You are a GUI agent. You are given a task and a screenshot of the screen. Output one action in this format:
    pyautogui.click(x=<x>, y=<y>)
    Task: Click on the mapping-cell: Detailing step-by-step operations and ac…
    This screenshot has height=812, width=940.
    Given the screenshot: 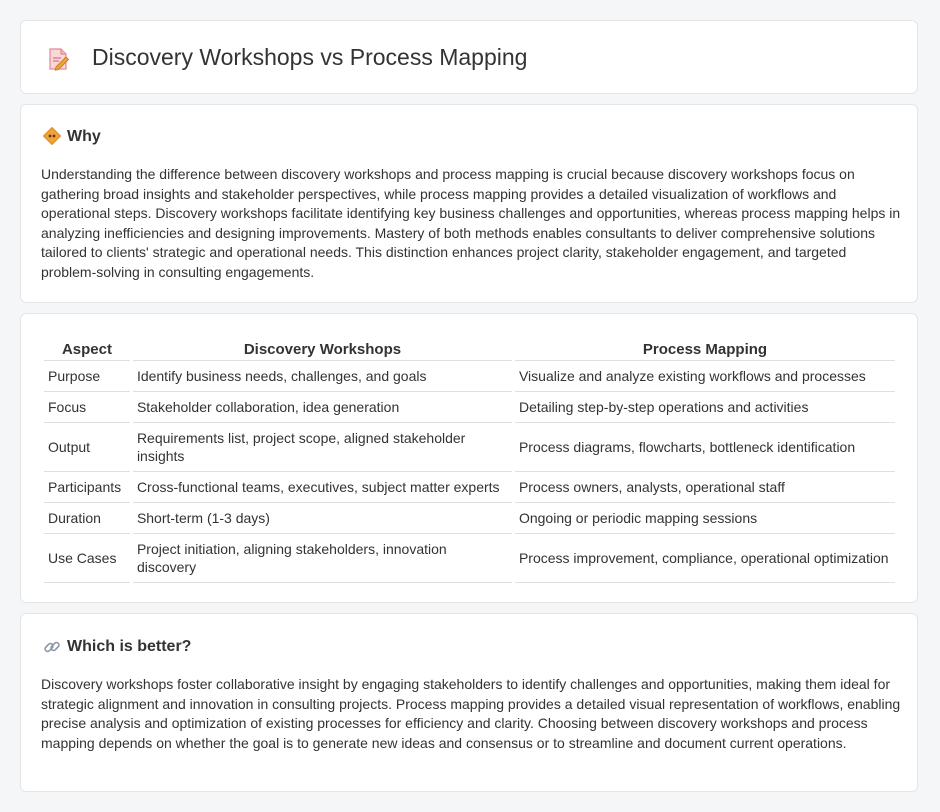 What is the action you would take?
    pyautogui.click(x=704, y=407)
    